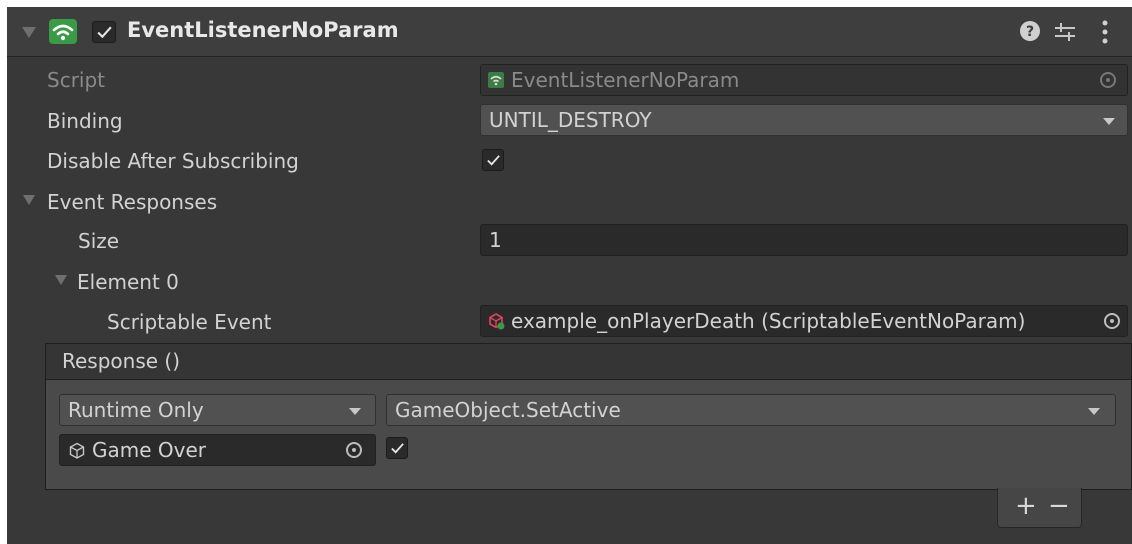 The height and width of the screenshot is (544, 1132). What do you see at coordinates (121, 361) in the screenshot?
I see `unity-event-title: Response ()` at bounding box center [121, 361].